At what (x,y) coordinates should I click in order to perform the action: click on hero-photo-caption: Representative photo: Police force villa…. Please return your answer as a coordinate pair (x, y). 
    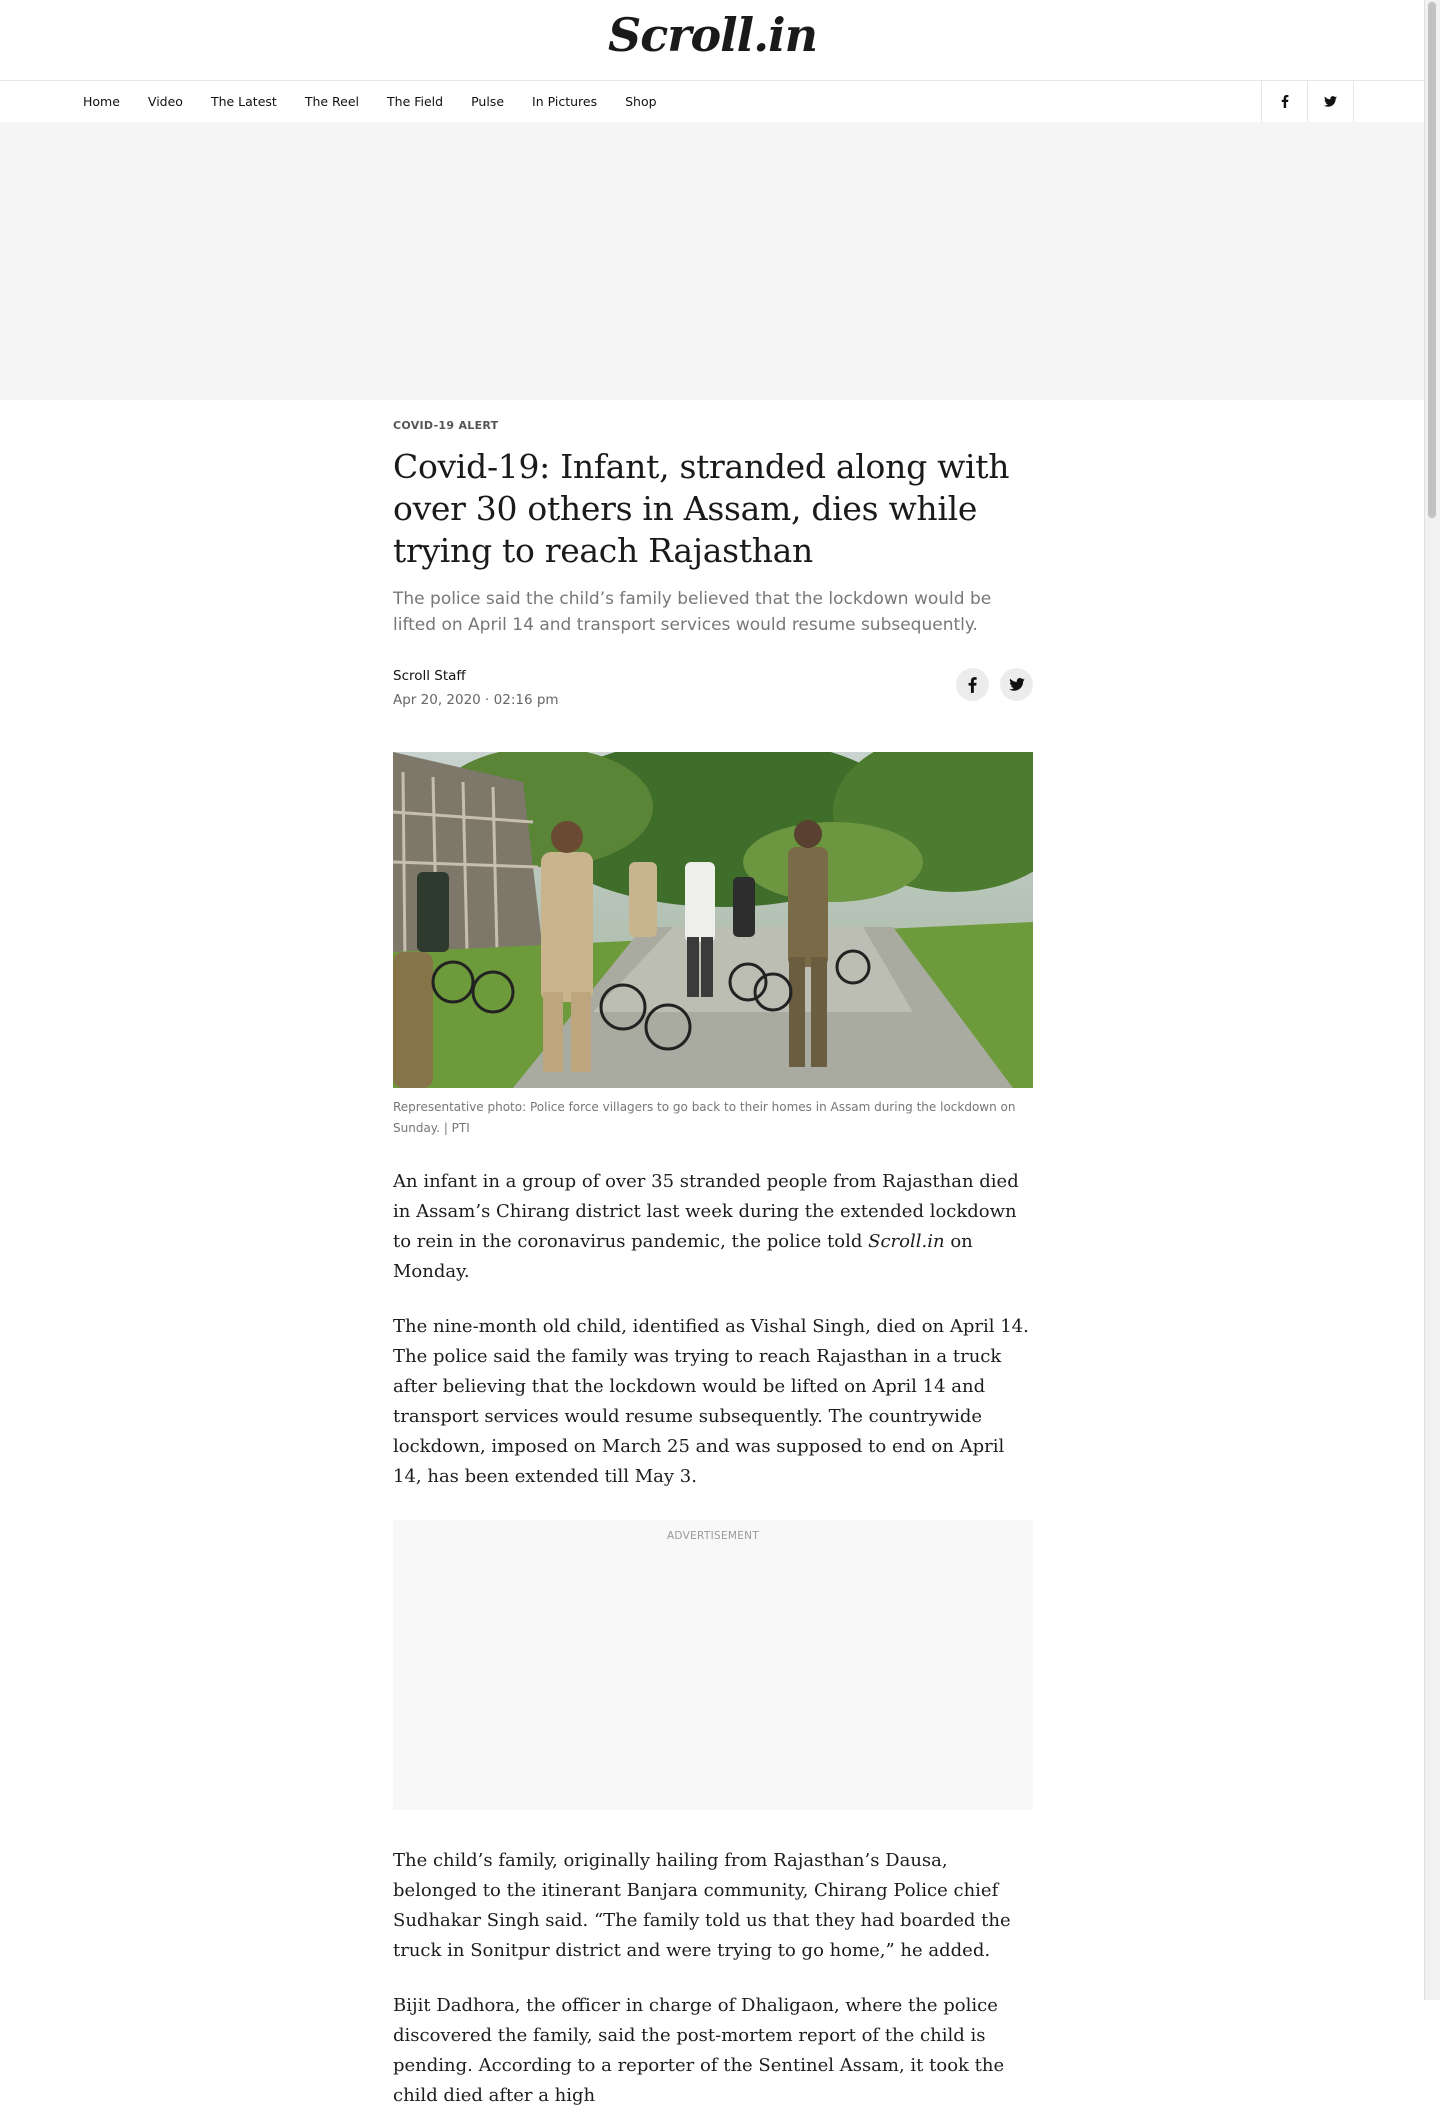
    Looking at the image, I should click on (704, 1117).